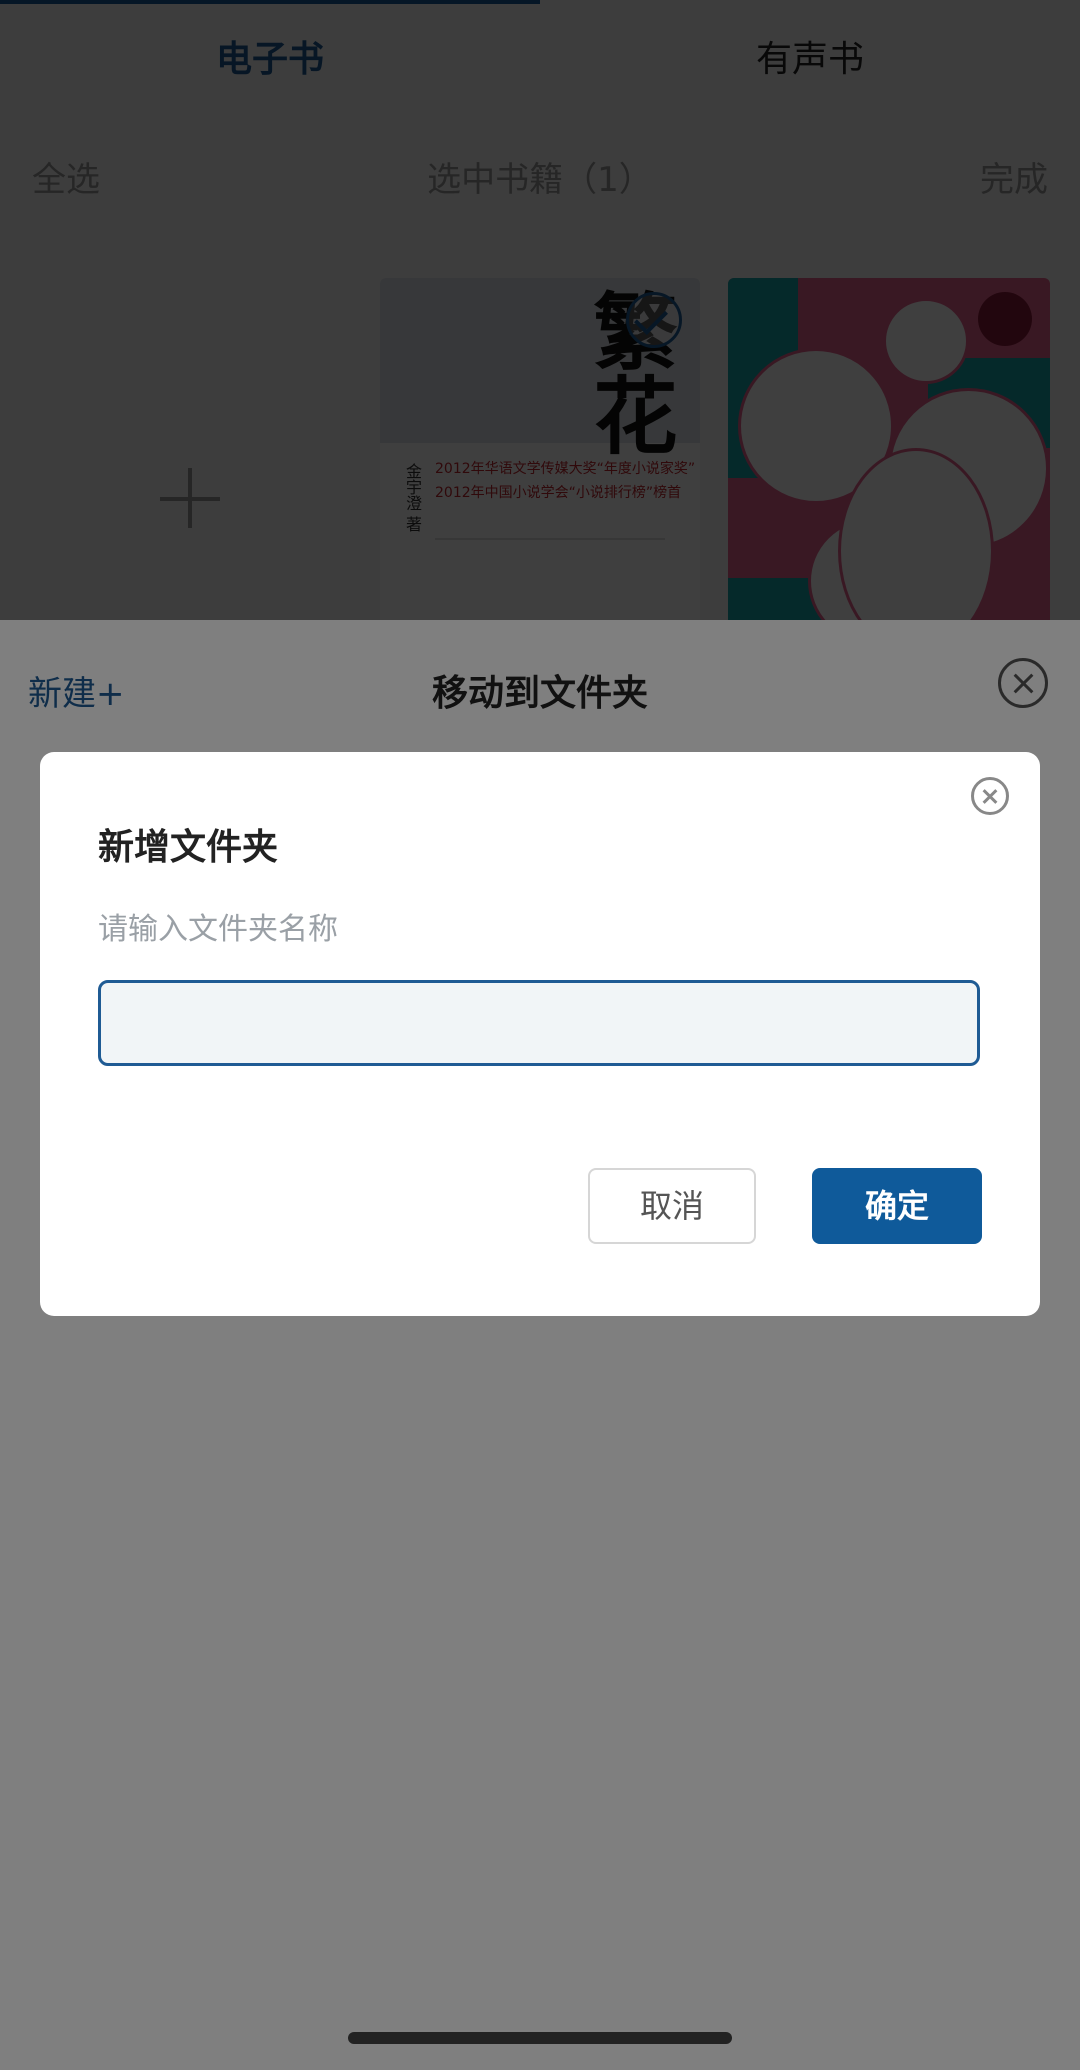 The height and width of the screenshot is (2070, 1080). Describe the element at coordinates (672, 1206) in the screenshot. I see `cancel-button: 取消` at that location.